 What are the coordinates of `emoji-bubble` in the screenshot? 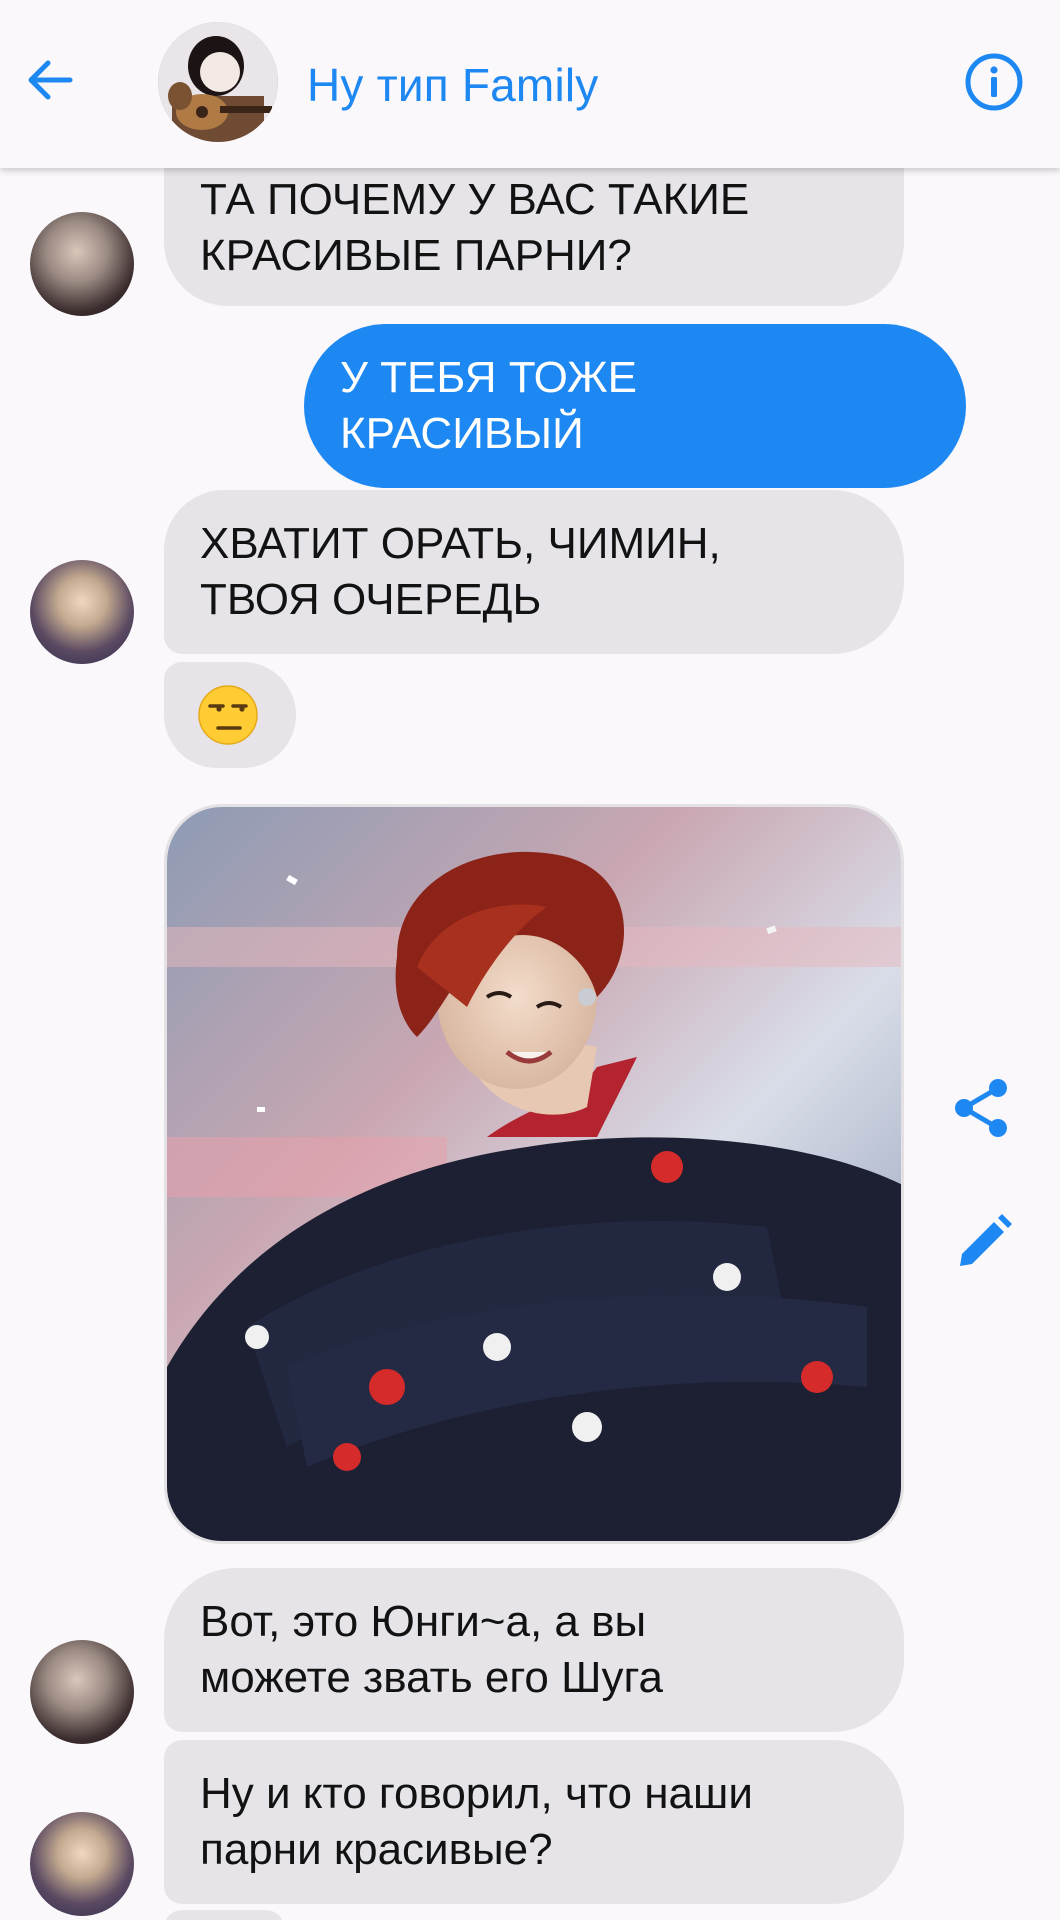 It's located at (230, 715).